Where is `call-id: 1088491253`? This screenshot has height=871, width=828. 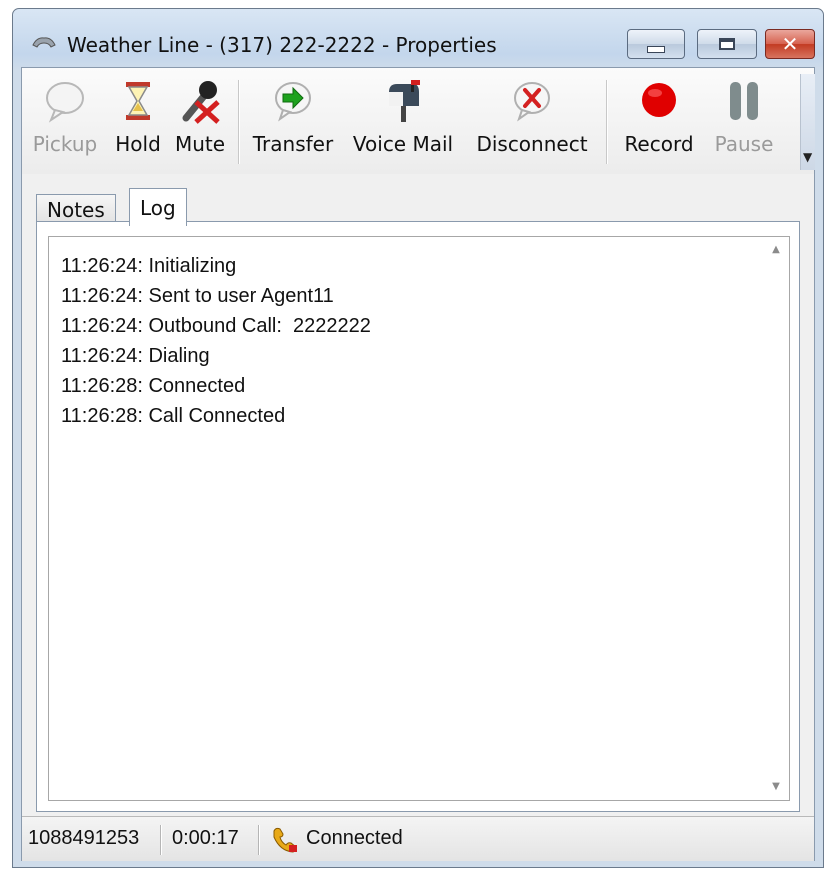 call-id: 1088491253 is located at coordinates (84, 838).